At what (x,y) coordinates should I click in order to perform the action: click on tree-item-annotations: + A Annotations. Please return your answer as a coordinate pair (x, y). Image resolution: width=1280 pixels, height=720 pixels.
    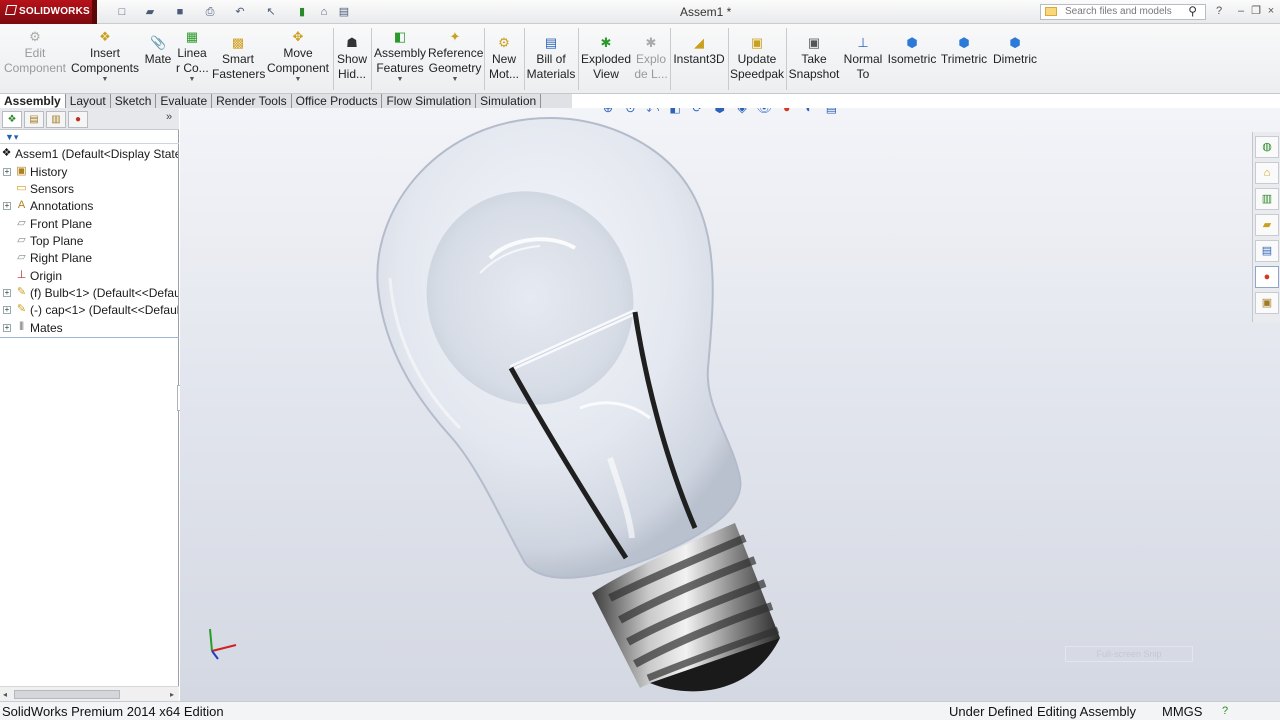
    Looking at the image, I should click on (89, 206).